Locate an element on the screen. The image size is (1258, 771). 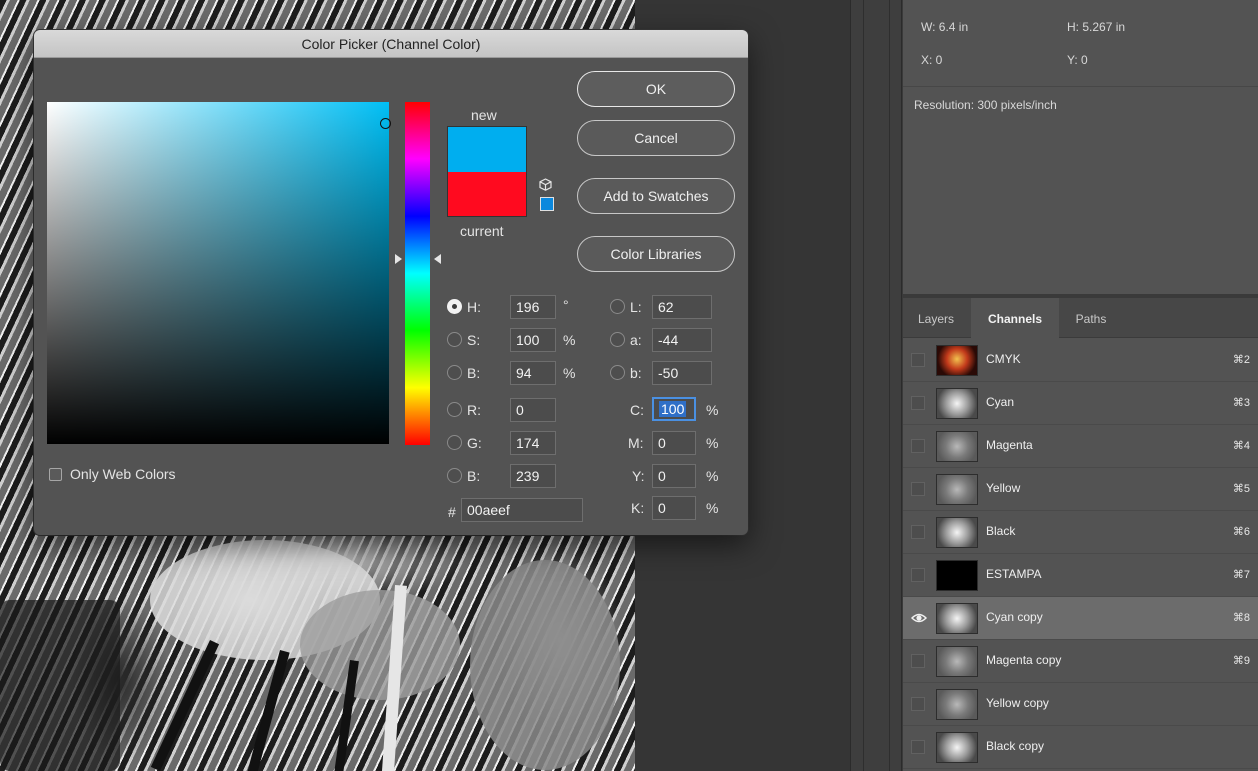
channel-shortcut: ⌘9 is located at coordinates (1241, 661).